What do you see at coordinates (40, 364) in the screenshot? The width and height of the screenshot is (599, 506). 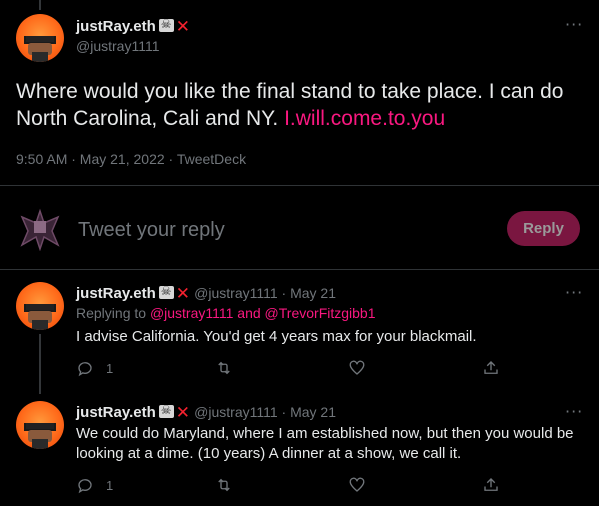 I see `thread-connector` at bounding box center [40, 364].